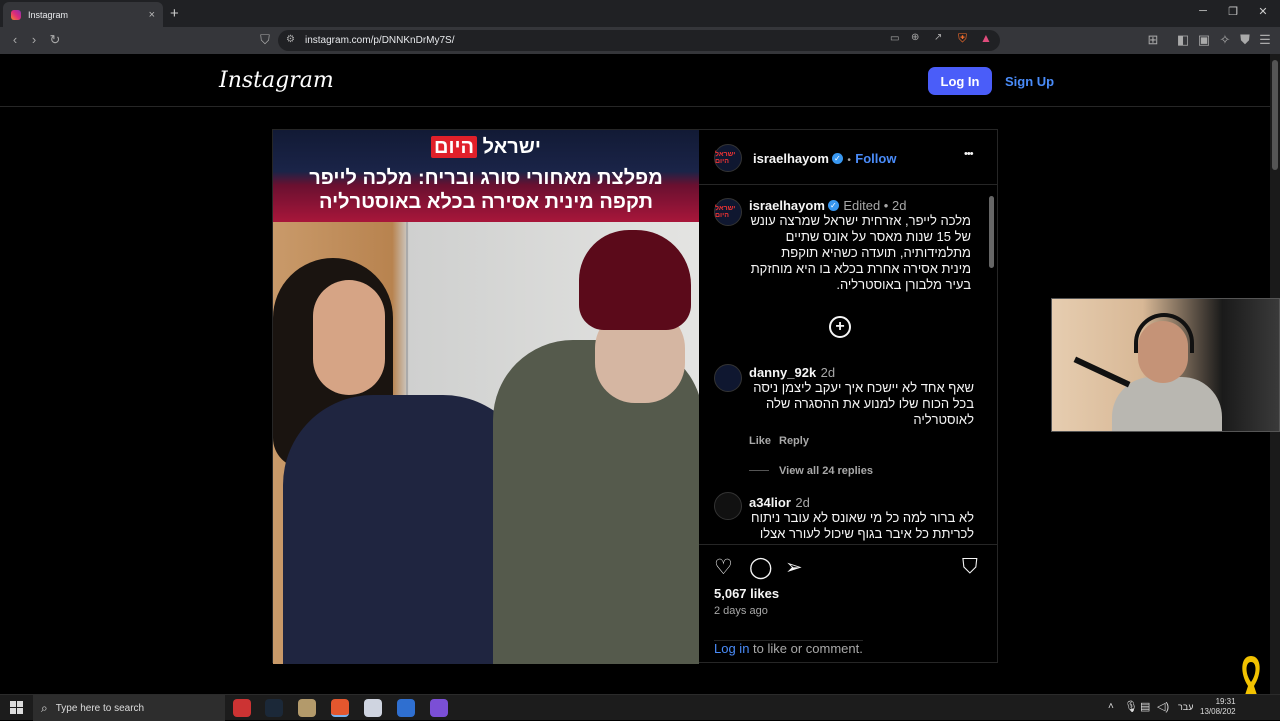 The width and height of the screenshot is (1280, 721). I want to click on search-icon: ⌕, so click(44, 707).